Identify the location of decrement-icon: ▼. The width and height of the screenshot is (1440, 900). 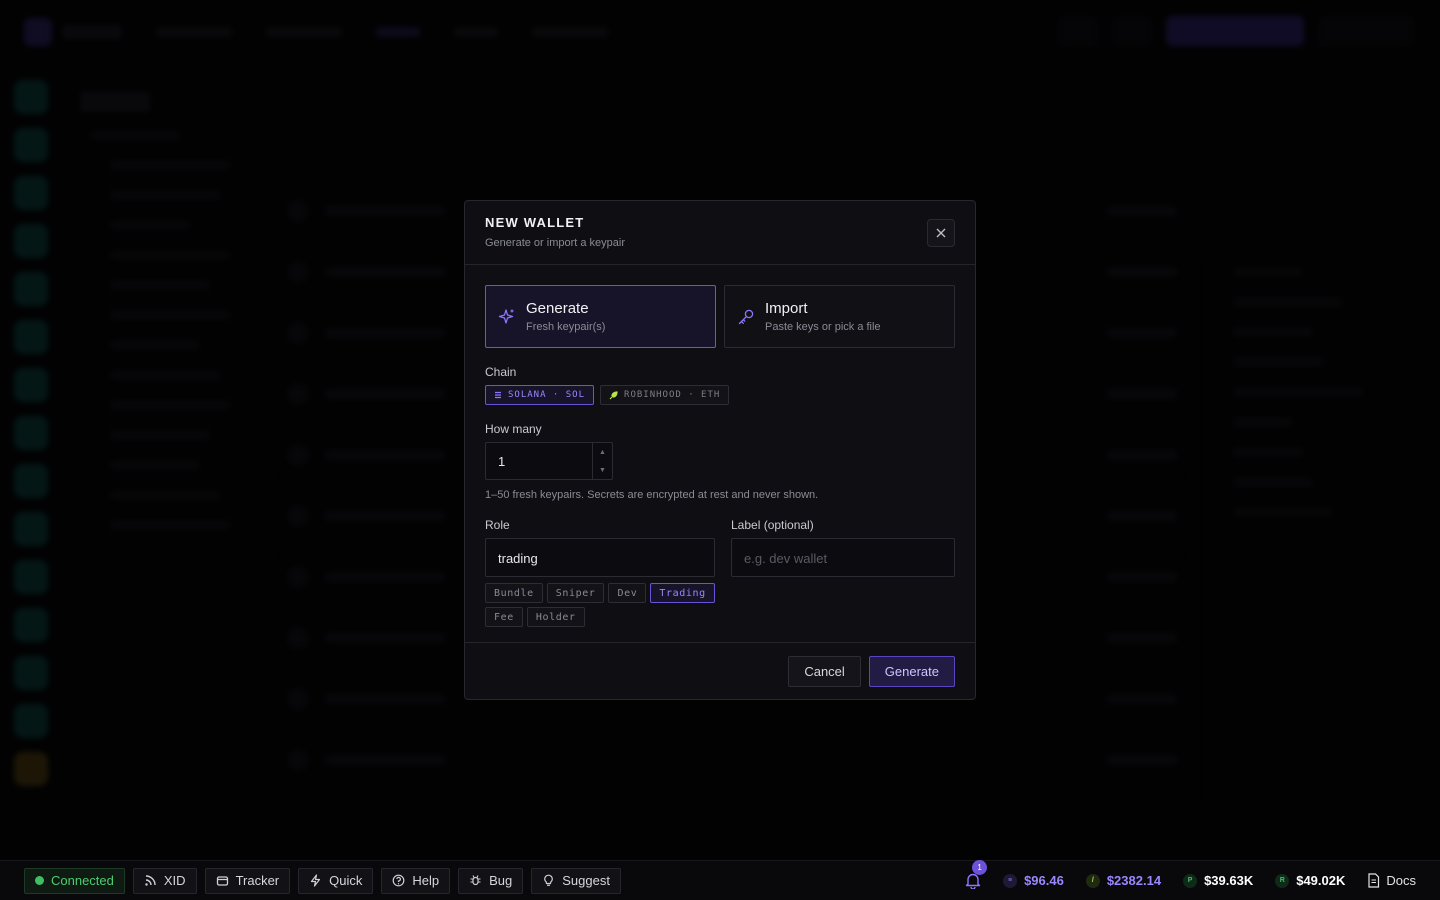
(602, 470).